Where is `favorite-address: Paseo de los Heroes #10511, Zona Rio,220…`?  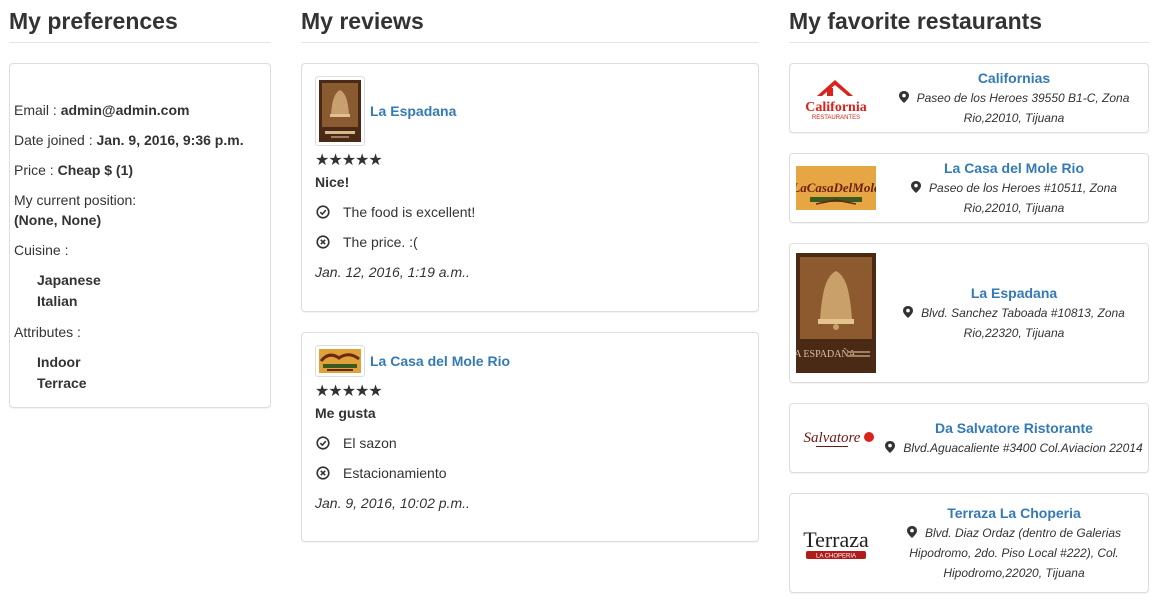
favorite-address: Paseo de los Heroes #10511, Zona Rio,220… is located at coordinates (1014, 198).